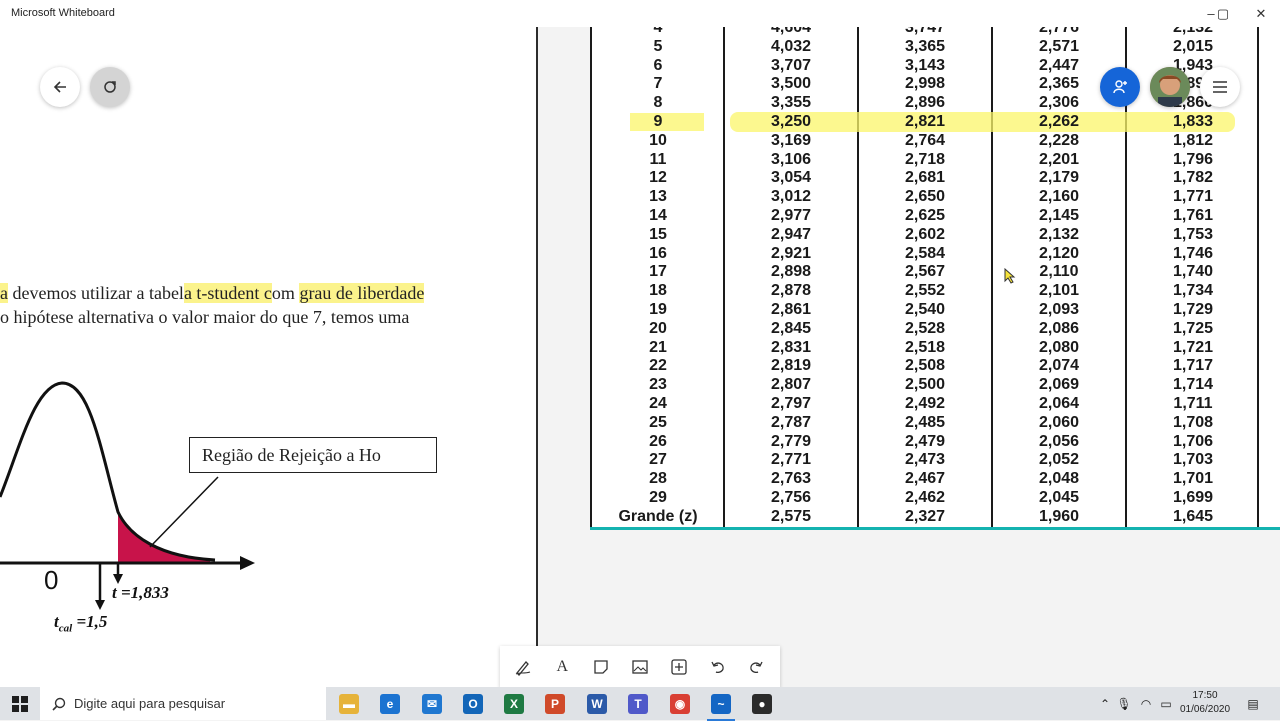 The width and height of the screenshot is (1280, 721). What do you see at coordinates (925, 291) in the screenshot?
I see `critical-value-cell: 2,552` at bounding box center [925, 291].